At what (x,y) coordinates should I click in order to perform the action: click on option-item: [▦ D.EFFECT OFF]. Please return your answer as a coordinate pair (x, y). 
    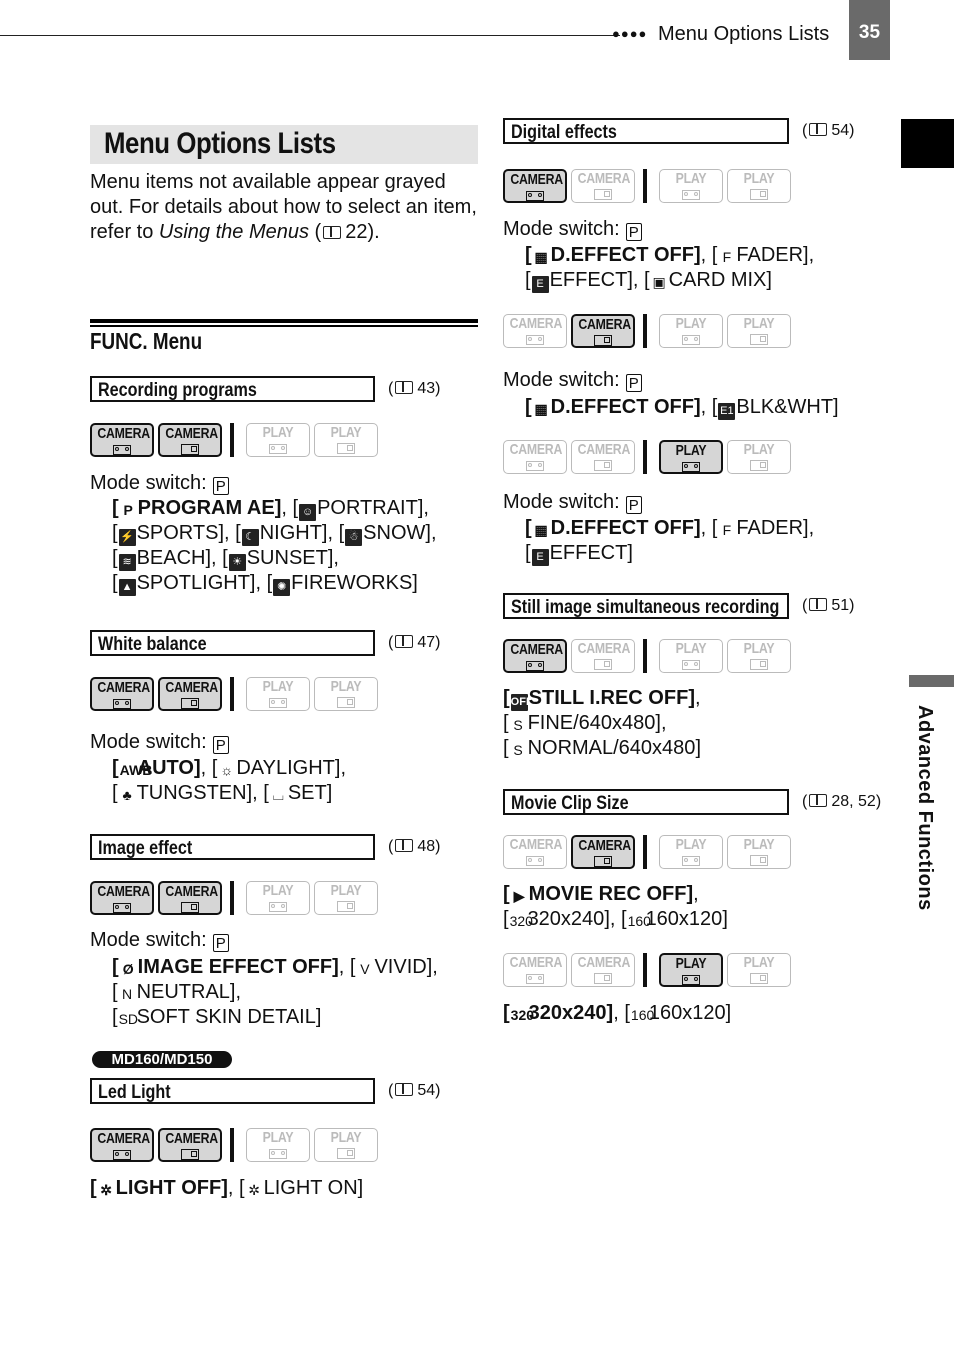
    Looking at the image, I should click on (613, 528).